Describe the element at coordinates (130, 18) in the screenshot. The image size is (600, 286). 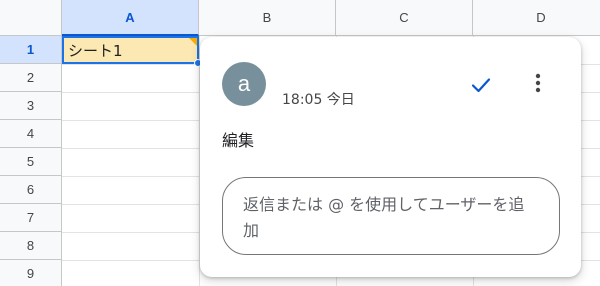
I see `column-header-a: A` at that location.